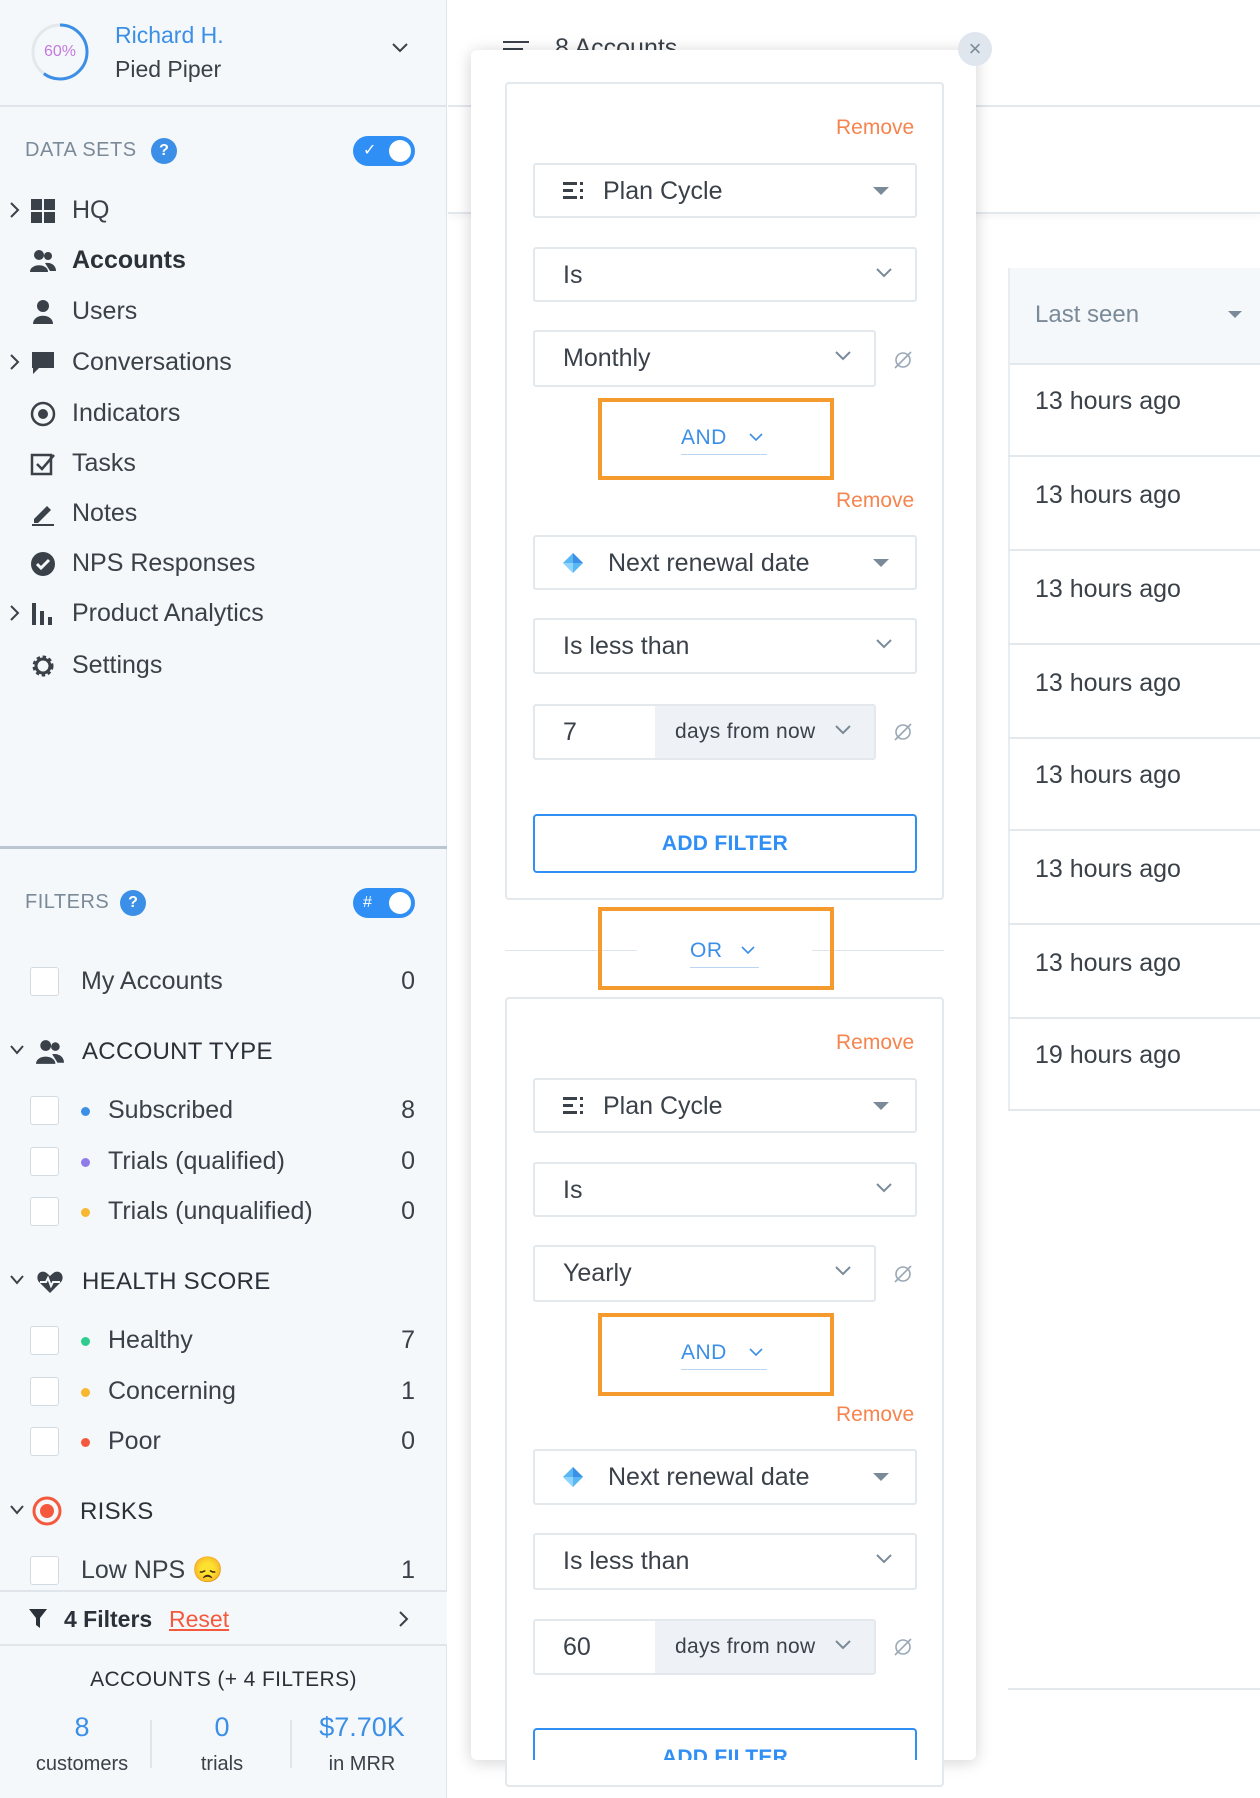 The height and width of the screenshot is (1798, 1260). I want to click on nav-item-users: Users, so click(223, 311).